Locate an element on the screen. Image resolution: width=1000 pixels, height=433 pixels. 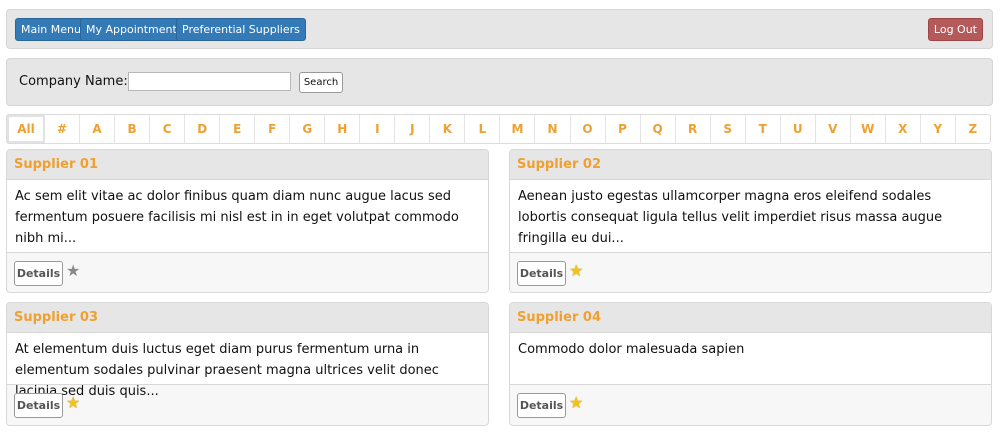
alphabet-filter: All # A B C D E F G H I J K L M N O P Q R S T U V W X Y Z is located at coordinates (498, 129).